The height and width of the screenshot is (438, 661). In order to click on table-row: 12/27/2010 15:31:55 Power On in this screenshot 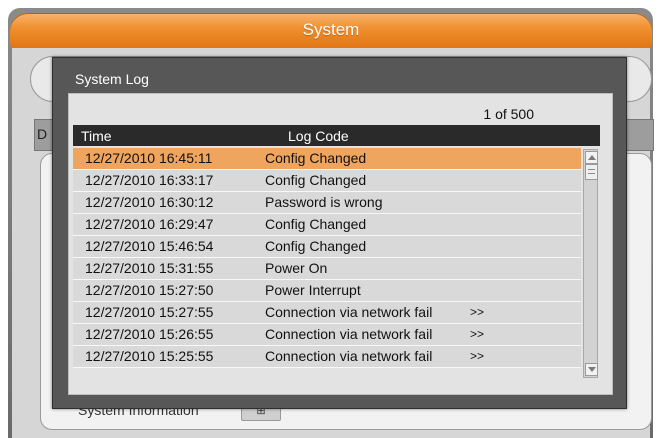, I will do `click(327, 269)`.